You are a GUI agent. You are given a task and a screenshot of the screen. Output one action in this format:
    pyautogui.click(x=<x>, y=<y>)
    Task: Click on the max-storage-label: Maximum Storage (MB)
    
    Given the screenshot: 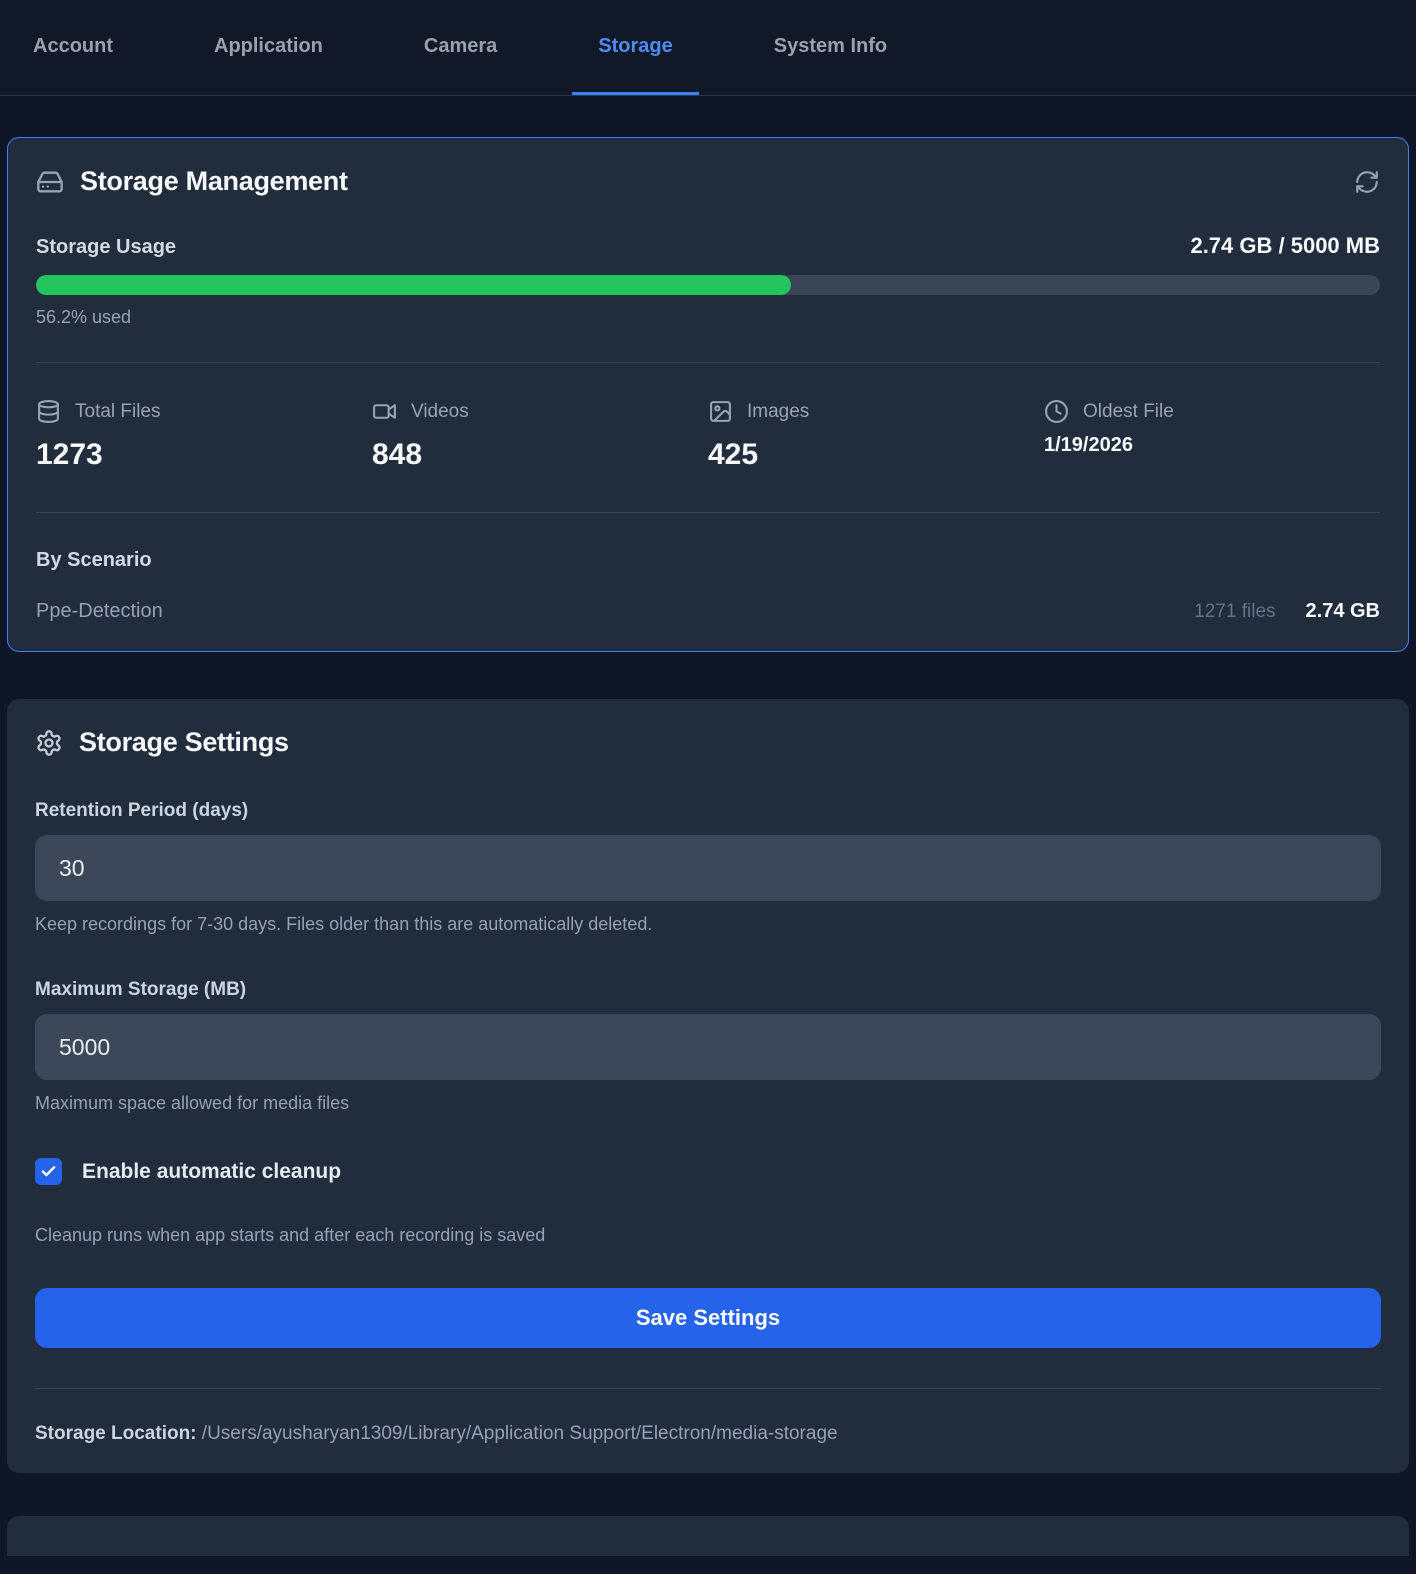 What is the action you would take?
    pyautogui.click(x=141, y=989)
    